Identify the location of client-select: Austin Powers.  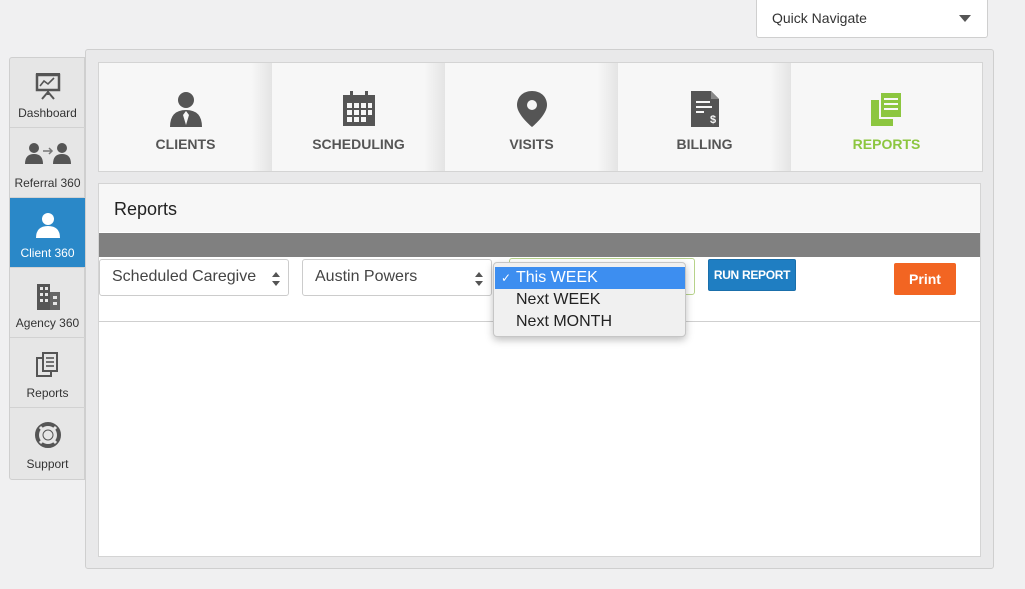
(397, 277).